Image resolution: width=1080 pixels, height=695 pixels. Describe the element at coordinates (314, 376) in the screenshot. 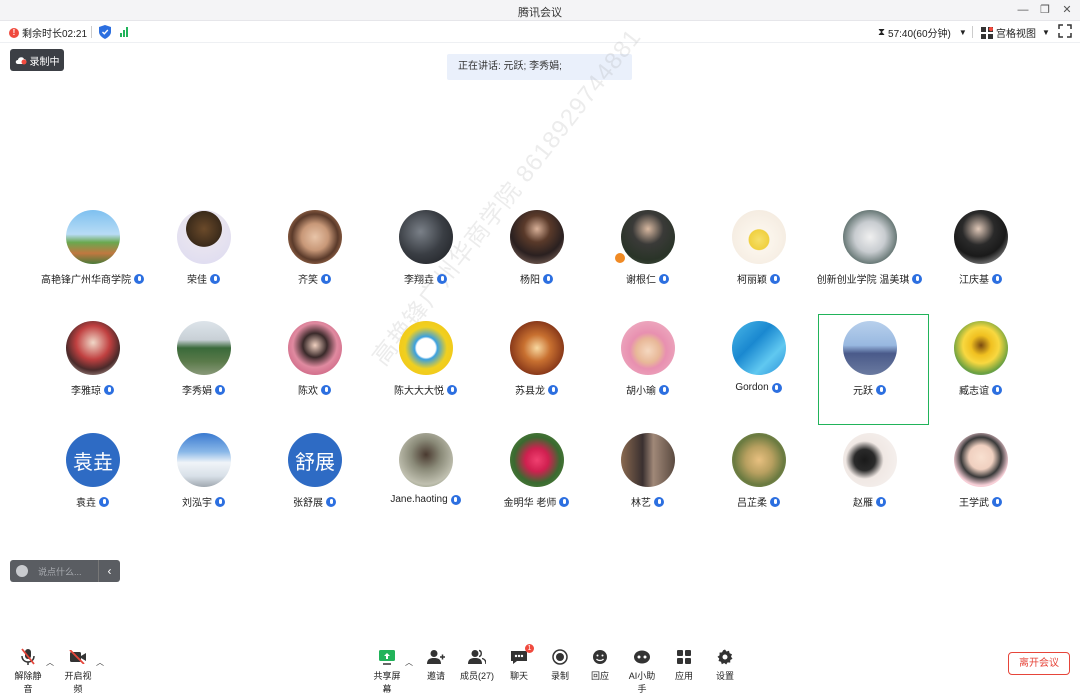

I see `participant-tile: 陈欢` at that location.